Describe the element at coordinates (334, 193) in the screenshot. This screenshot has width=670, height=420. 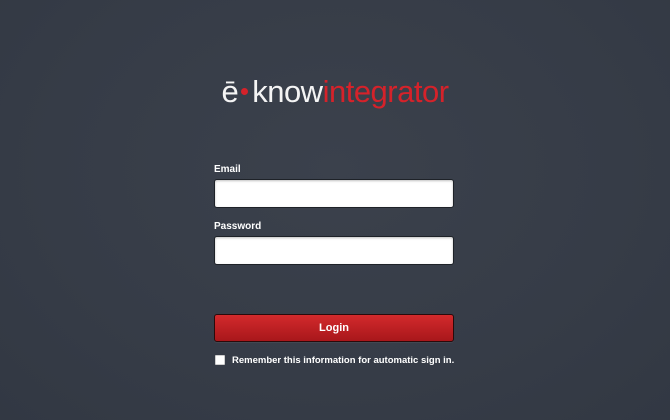
I see `email-field` at that location.